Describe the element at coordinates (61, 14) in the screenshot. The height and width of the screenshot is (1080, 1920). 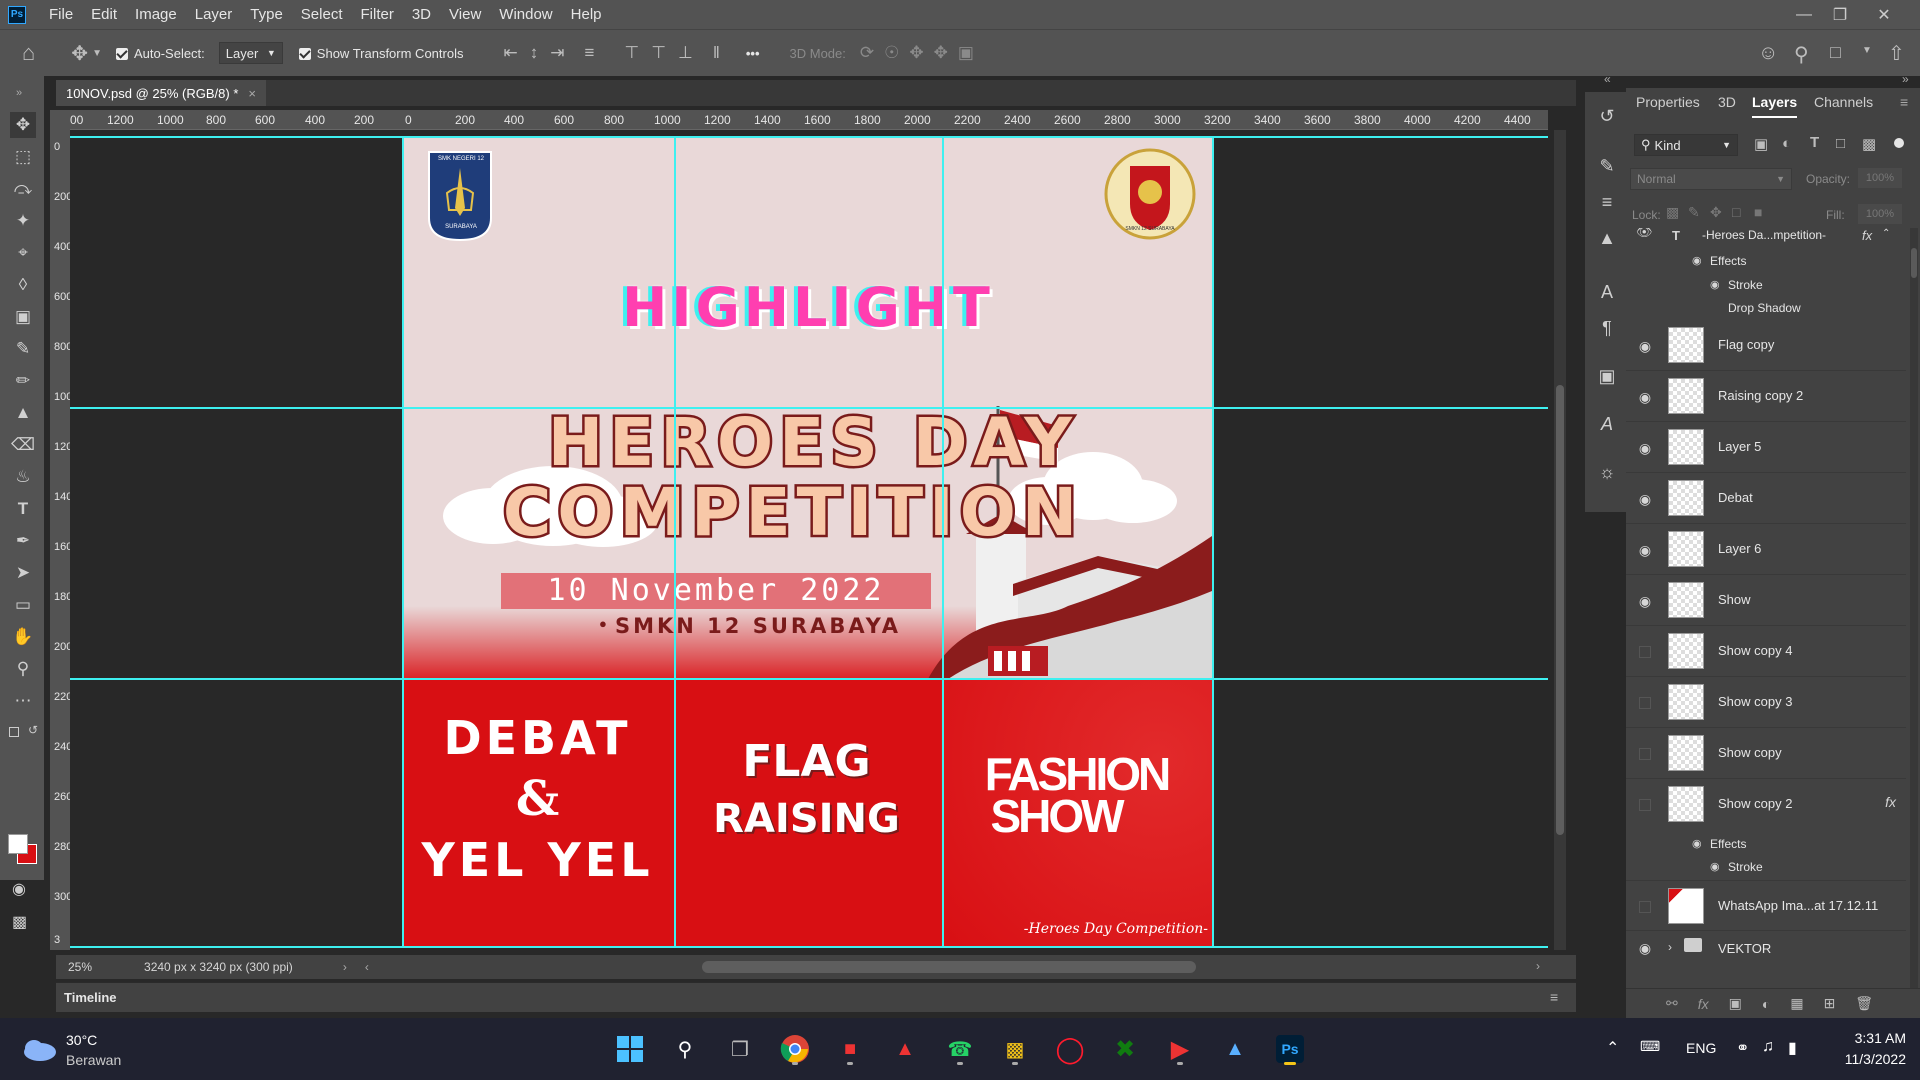
I see `menu-file: File` at that location.